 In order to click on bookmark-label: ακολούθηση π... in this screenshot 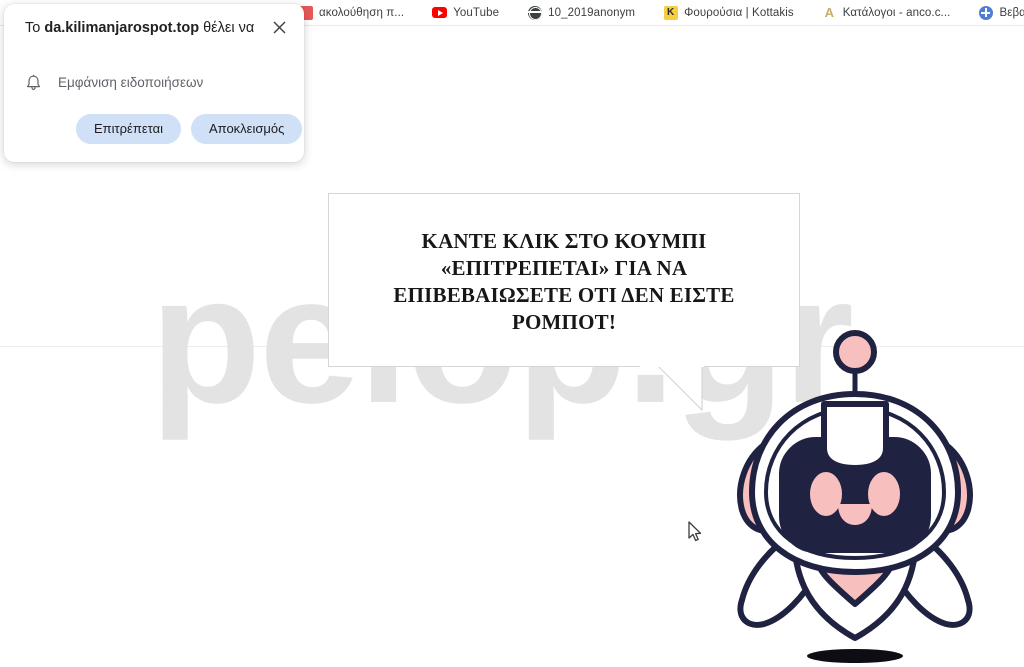, I will do `click(362, 12)`.